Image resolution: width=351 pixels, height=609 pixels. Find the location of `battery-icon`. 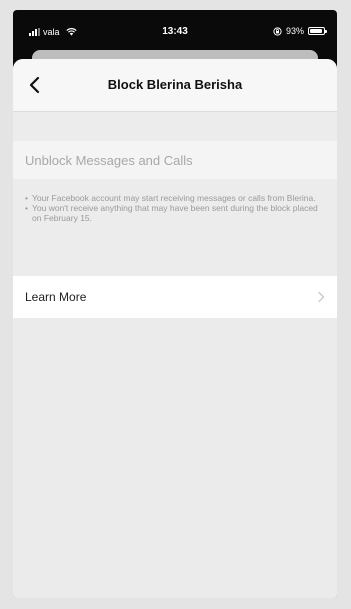

battery-icon is located at coordinates (317, 31).